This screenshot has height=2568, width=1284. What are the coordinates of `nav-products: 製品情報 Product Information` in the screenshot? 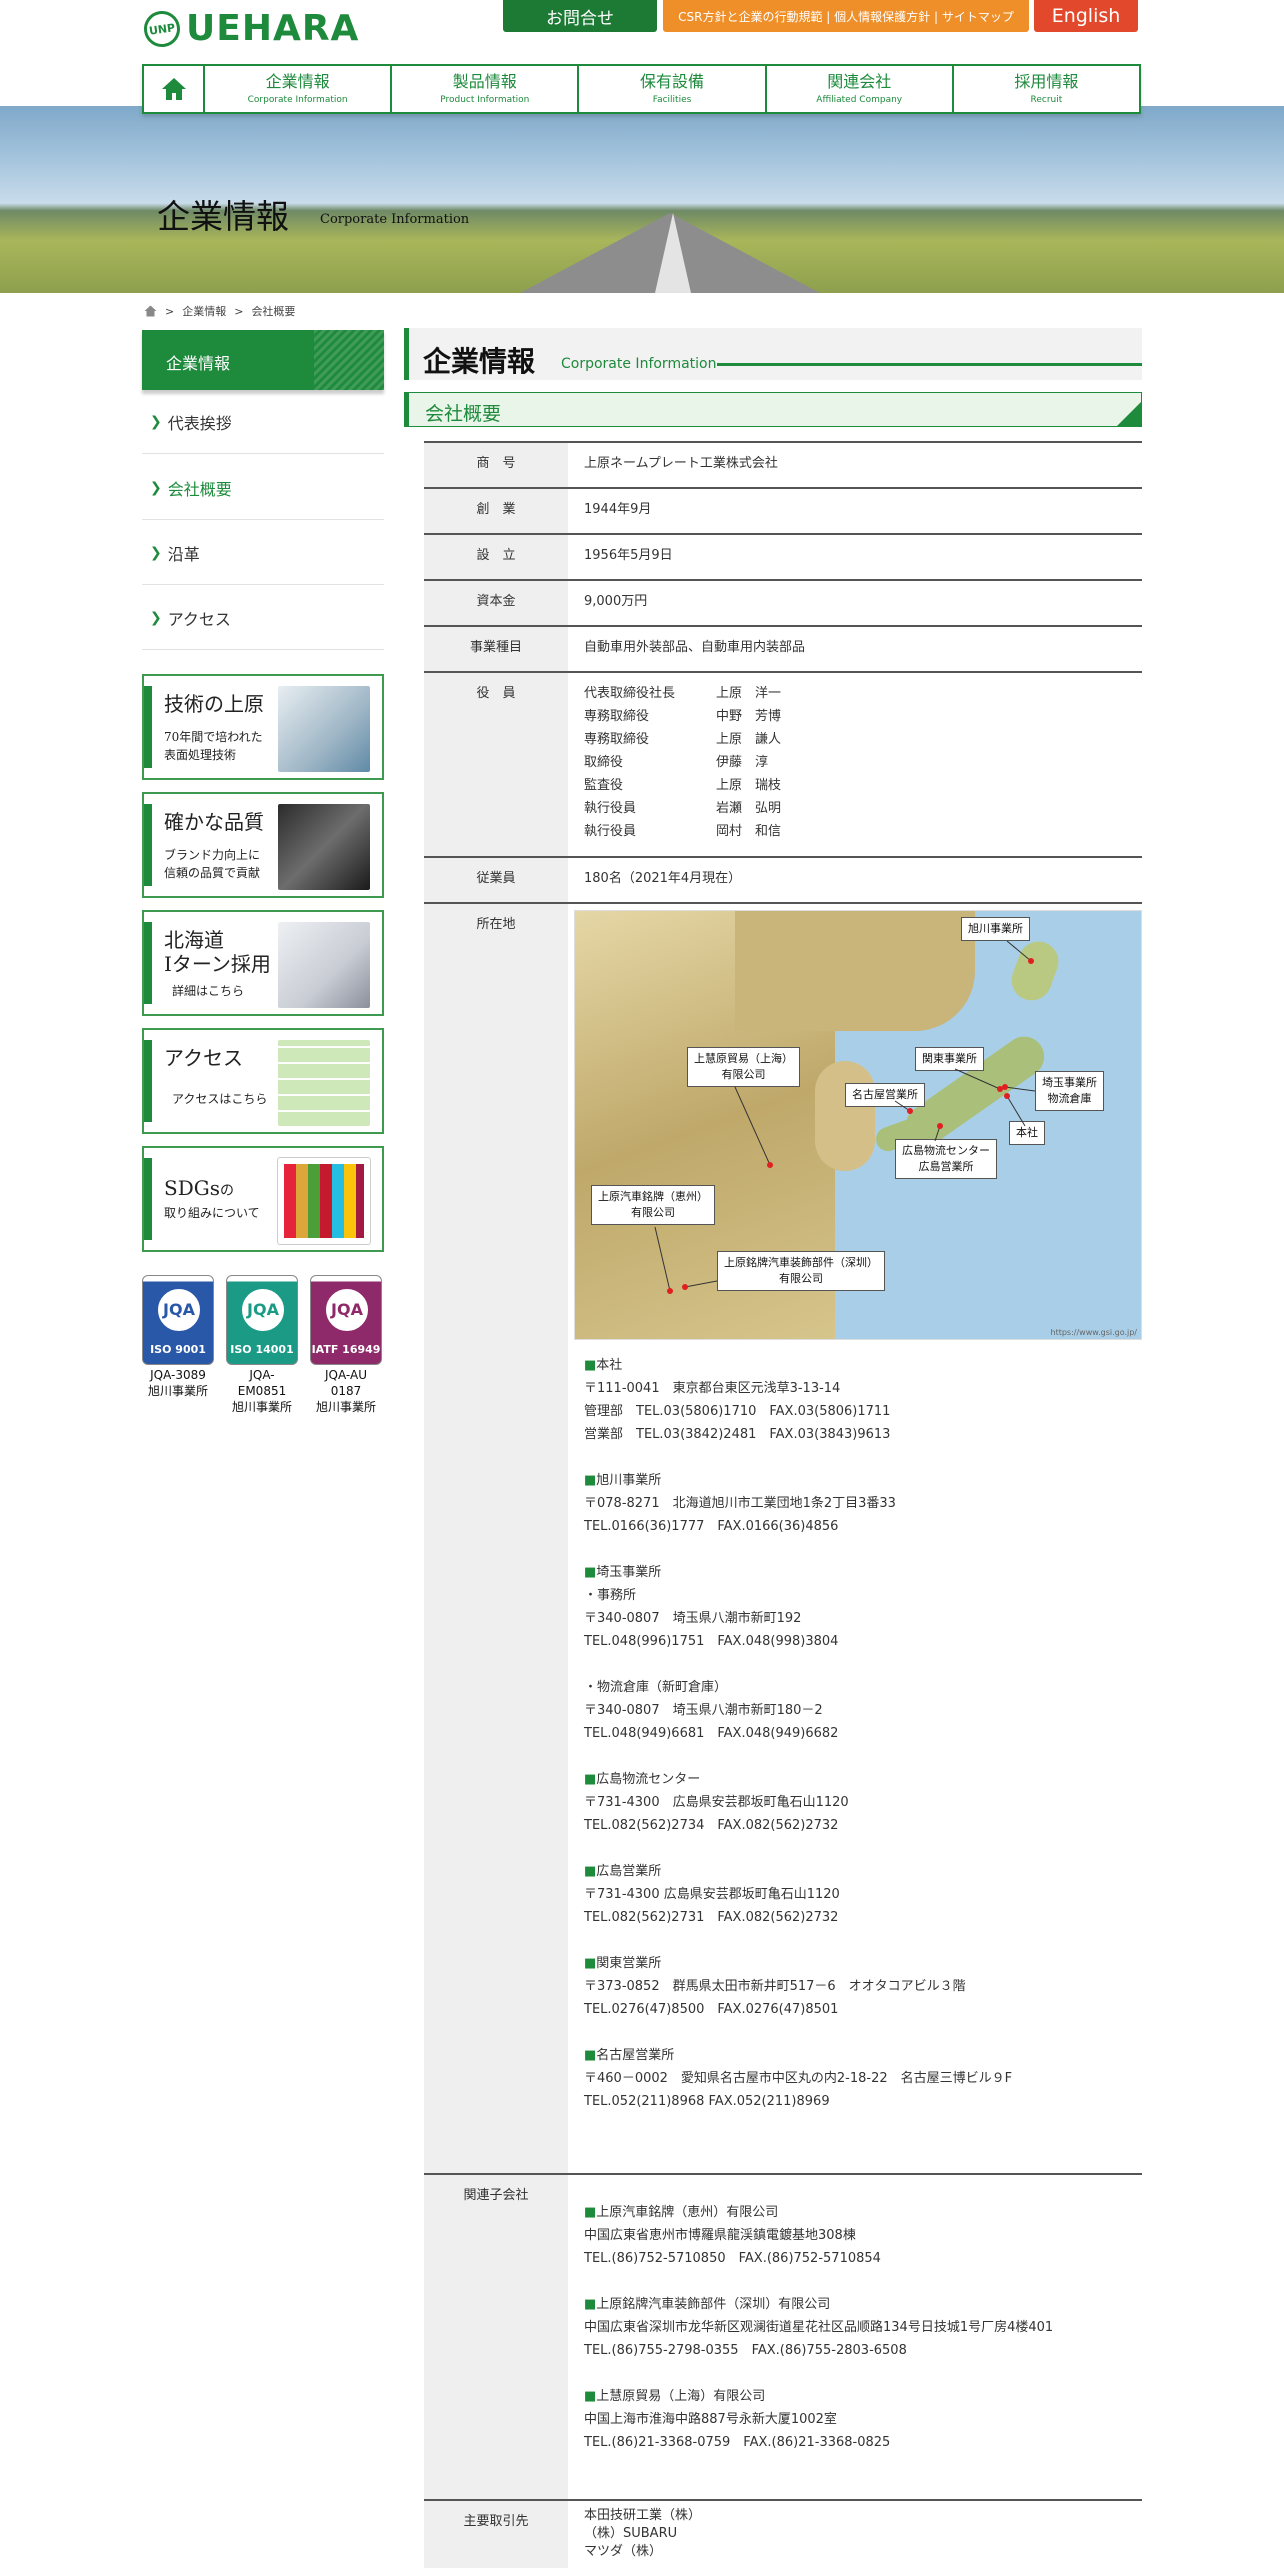 It's located at (486, 89).